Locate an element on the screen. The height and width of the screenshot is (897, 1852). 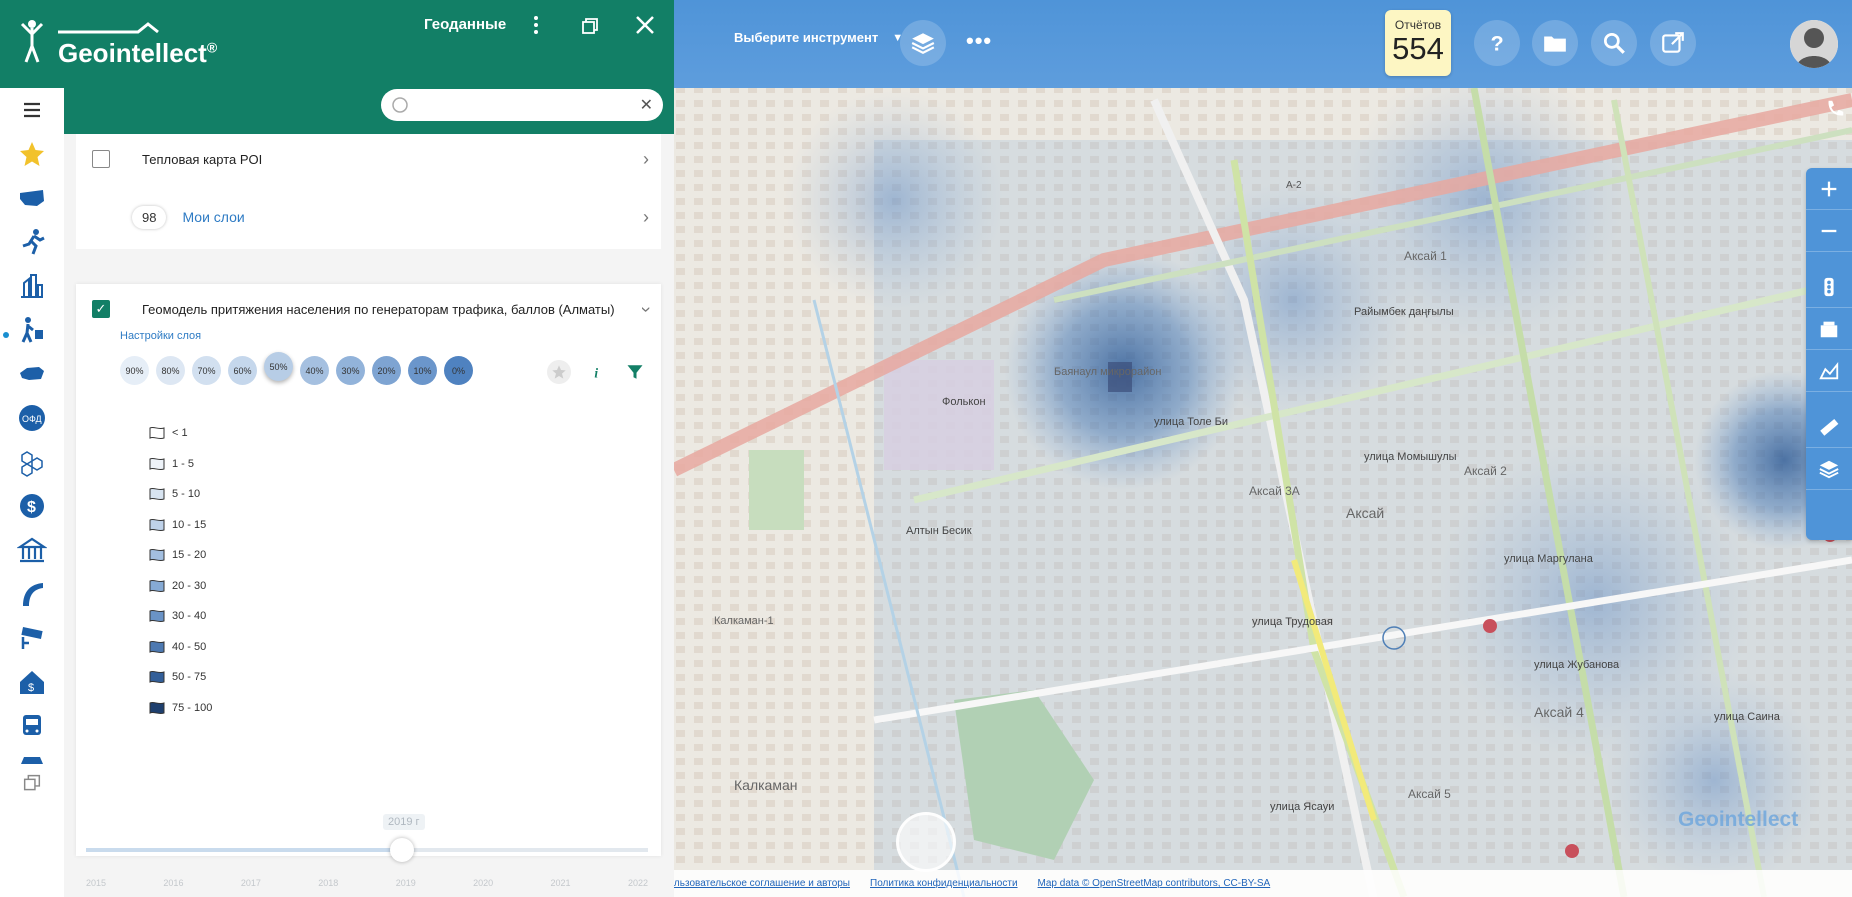
chart-layer-button is located at coordinates (1829, 371).